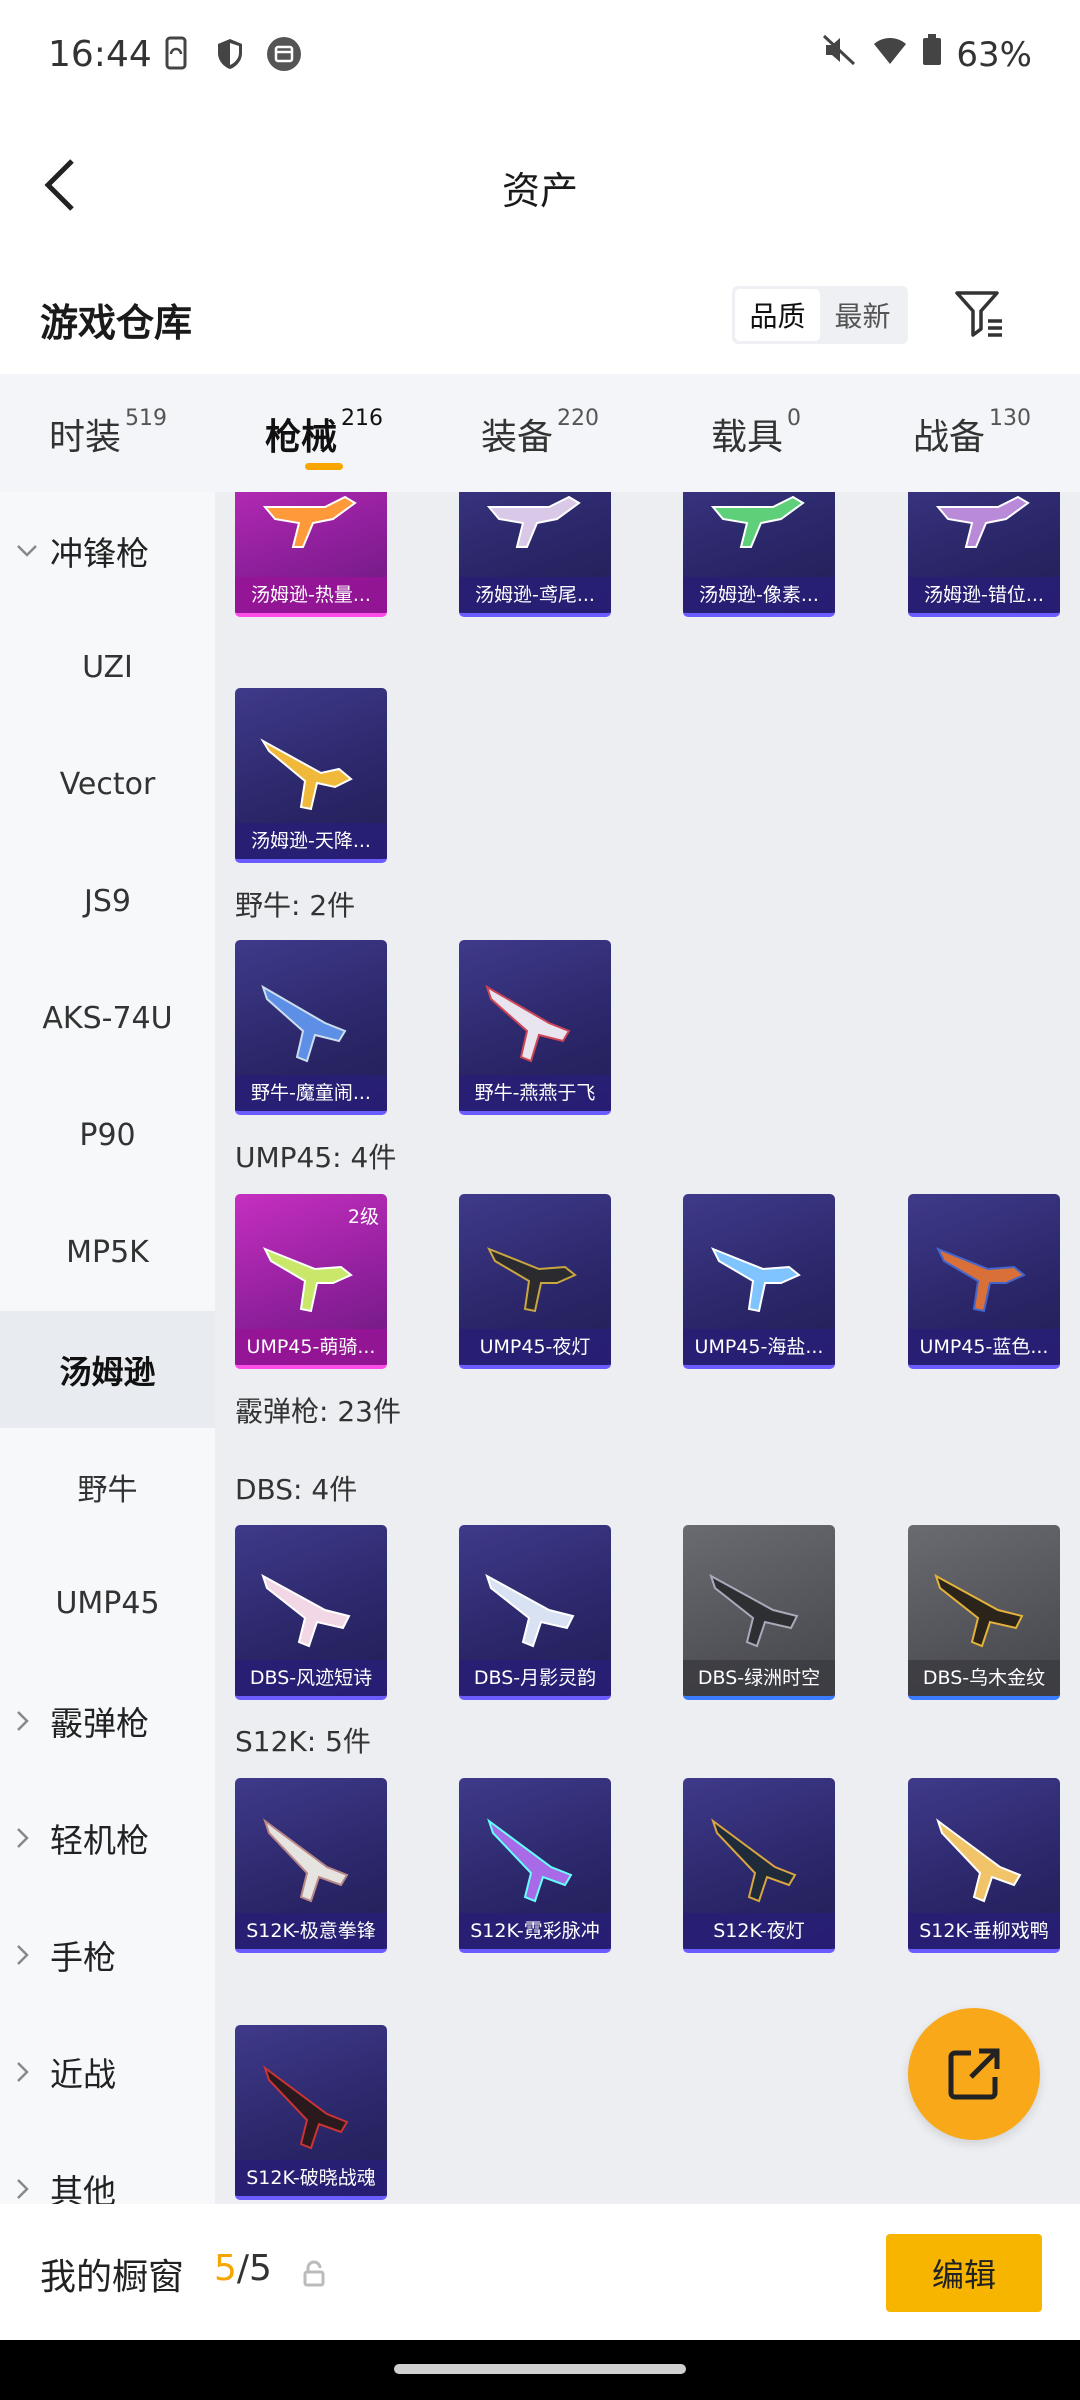  What do you see at coordinates (535, 1347) in the screenshot?
I see `weapon-card-label: UMP45-夜灯` at bounding box center [535, 1347].